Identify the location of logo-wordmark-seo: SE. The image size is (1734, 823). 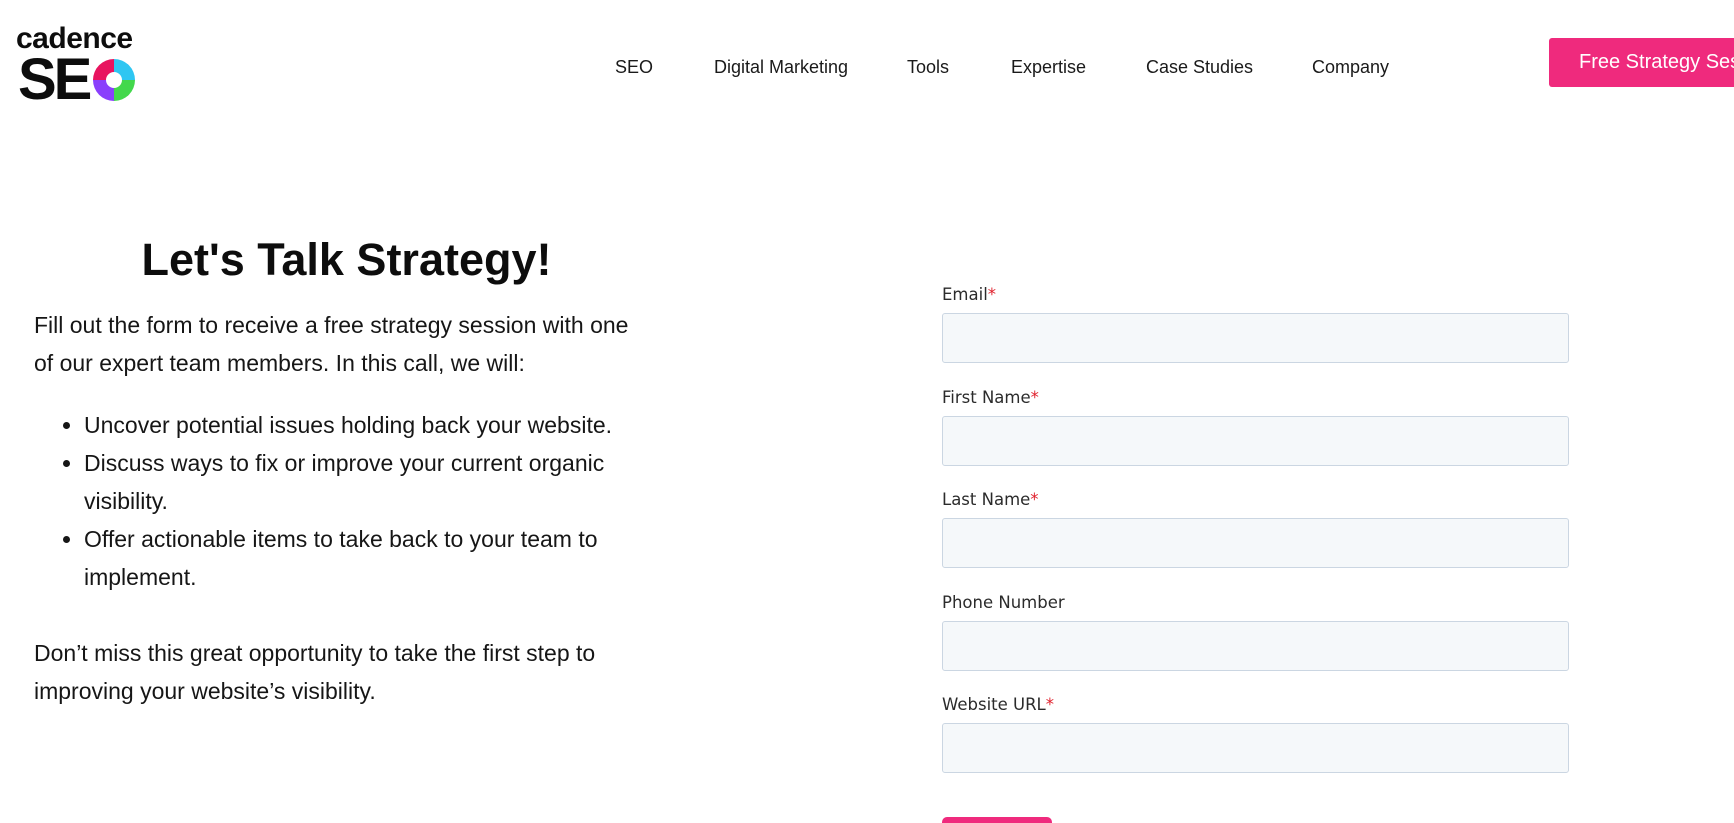
(77, 79).